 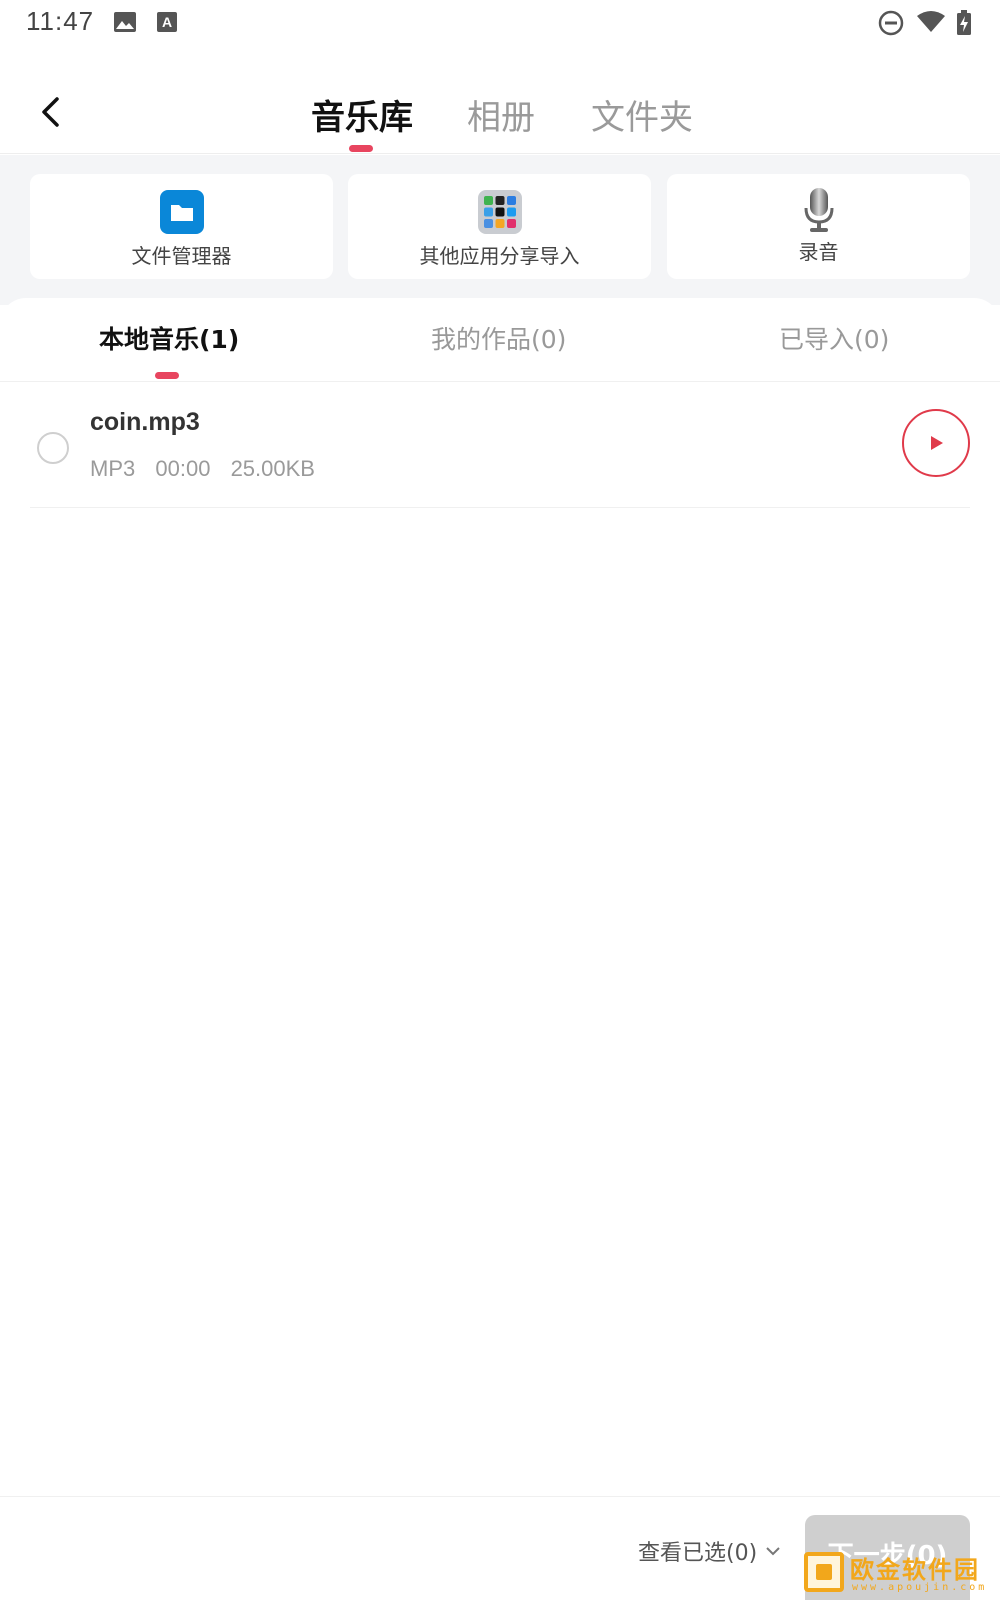 I want to click on tab-my-works: 我的作品(0), so click(x=498, y=338).